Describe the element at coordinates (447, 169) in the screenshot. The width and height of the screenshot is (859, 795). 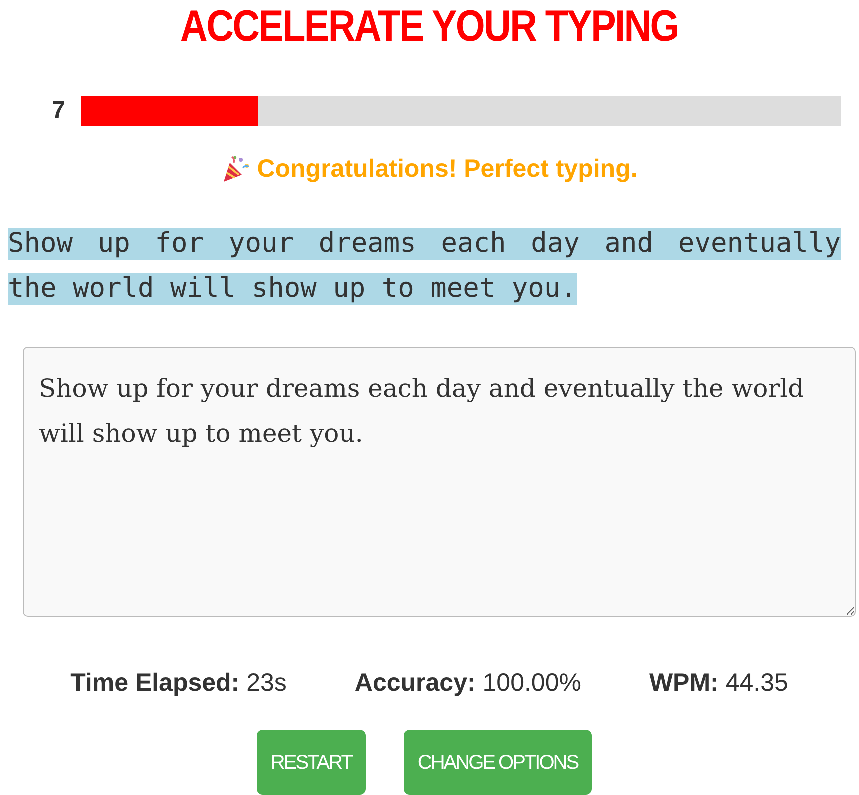
I see `success-message: Congratulations! Perfect typing.` at that location.